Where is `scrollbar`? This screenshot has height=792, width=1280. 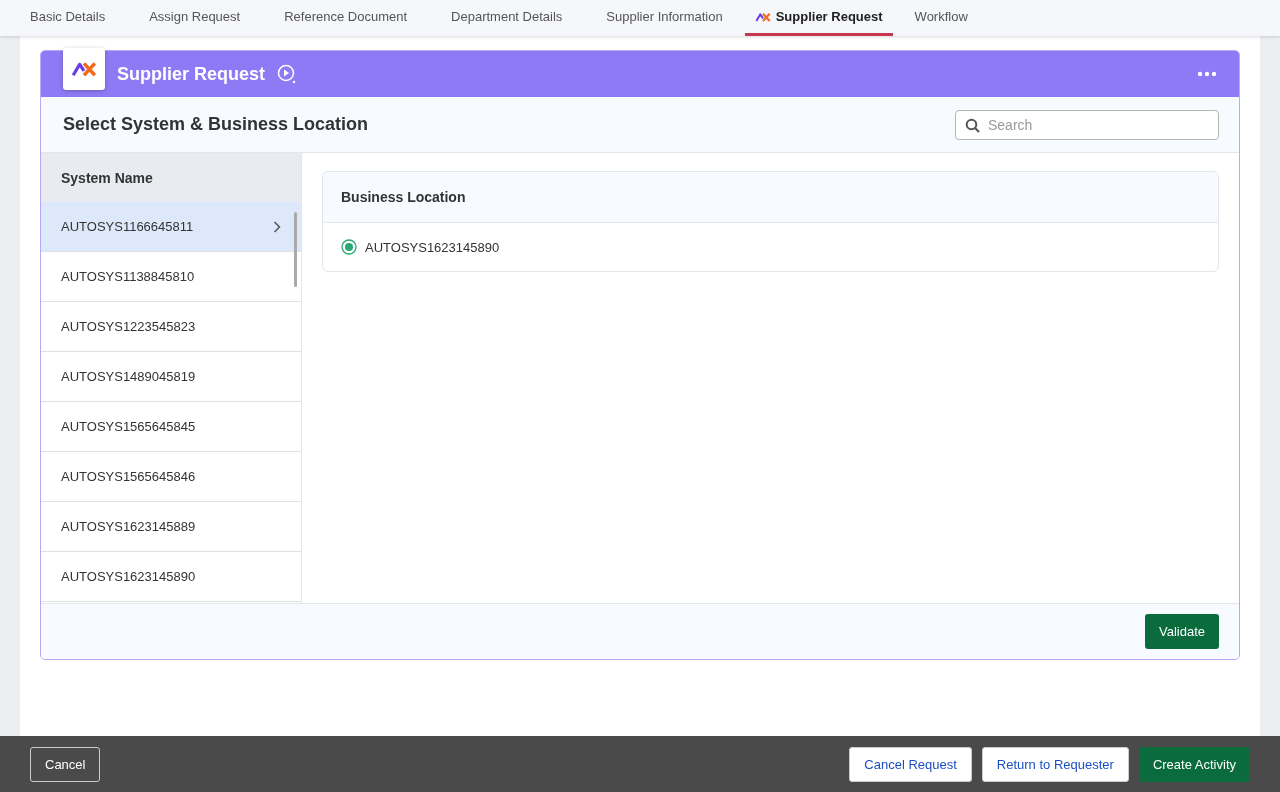 scrollbar is located at coordinates (295, 249).